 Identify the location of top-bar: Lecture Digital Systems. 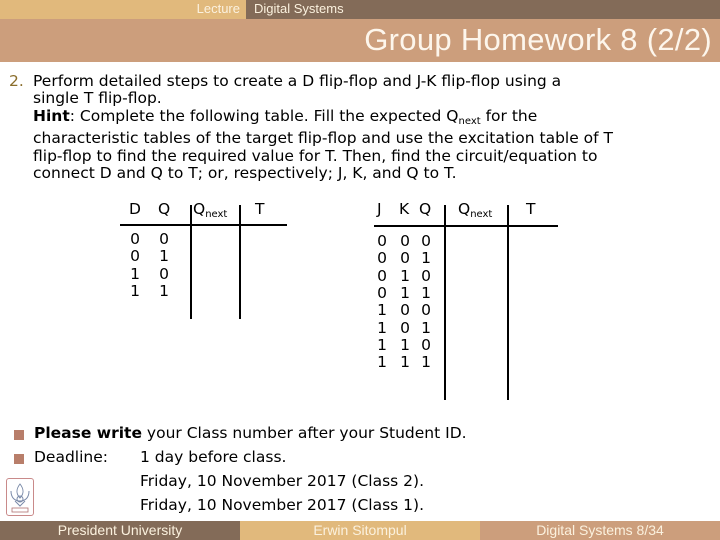
(360, 9).